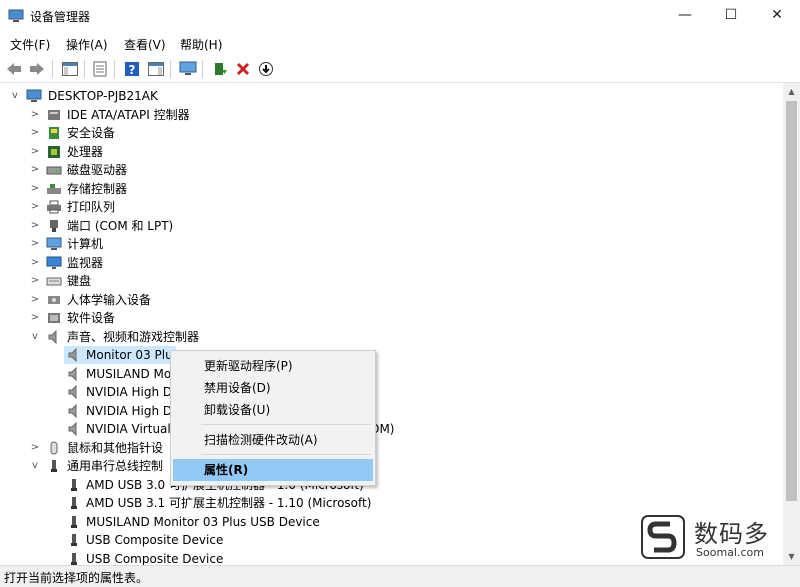 The height and width of the screenshot is (587, 800). I want to click on device-label: MUSILAND Monitor 03 Plus USB Device, so click(203, 522).